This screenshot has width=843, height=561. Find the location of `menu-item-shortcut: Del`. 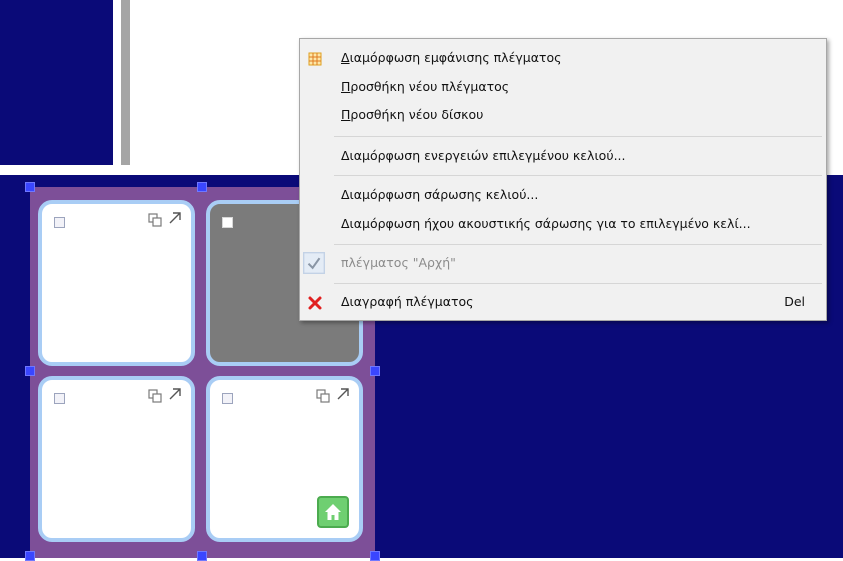

menu-item-shortcut: Del is located at coordinates (794, 301).